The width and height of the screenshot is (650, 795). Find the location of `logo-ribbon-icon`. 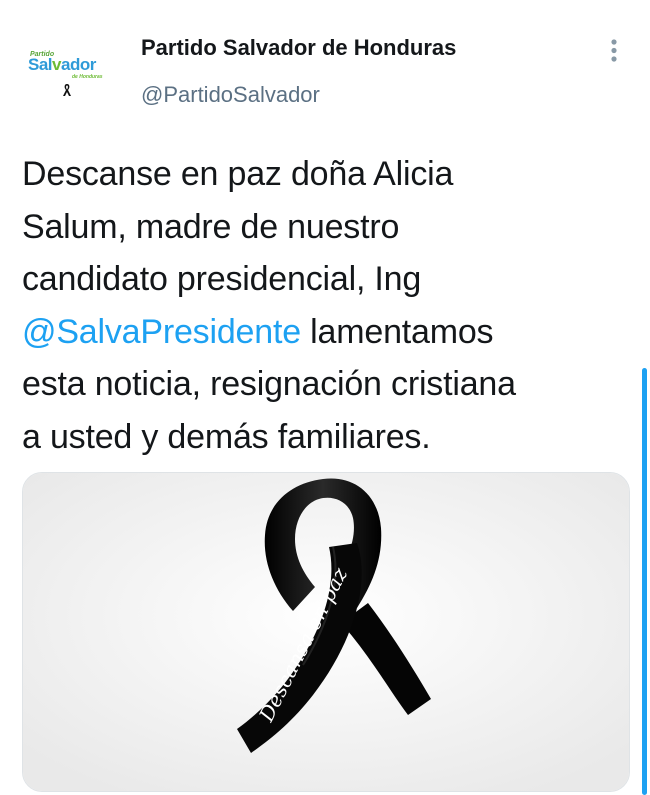

logo-ribbon-icon is located at coordinates (67, 90).